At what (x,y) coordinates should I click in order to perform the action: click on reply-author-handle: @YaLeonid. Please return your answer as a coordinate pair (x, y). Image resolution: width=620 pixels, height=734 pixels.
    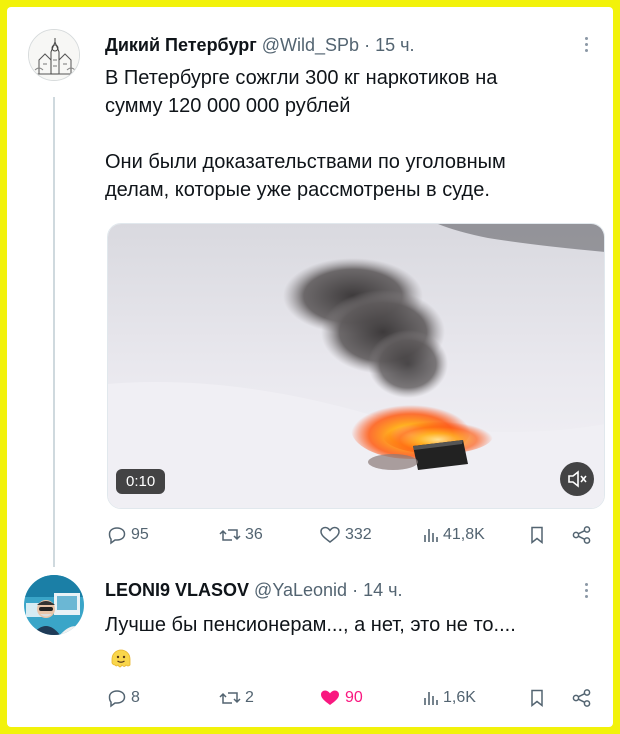
    Looking at the image, I should click on (300, 590).